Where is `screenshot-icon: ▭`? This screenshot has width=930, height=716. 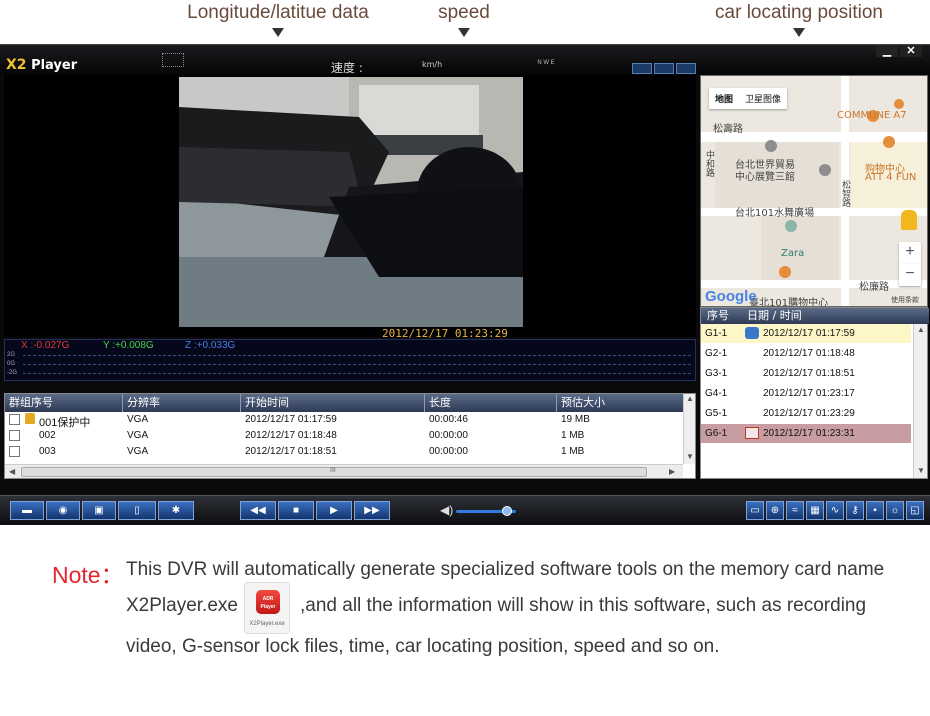 screenshot-icon: ▭ is located at coordinates (755, 510).